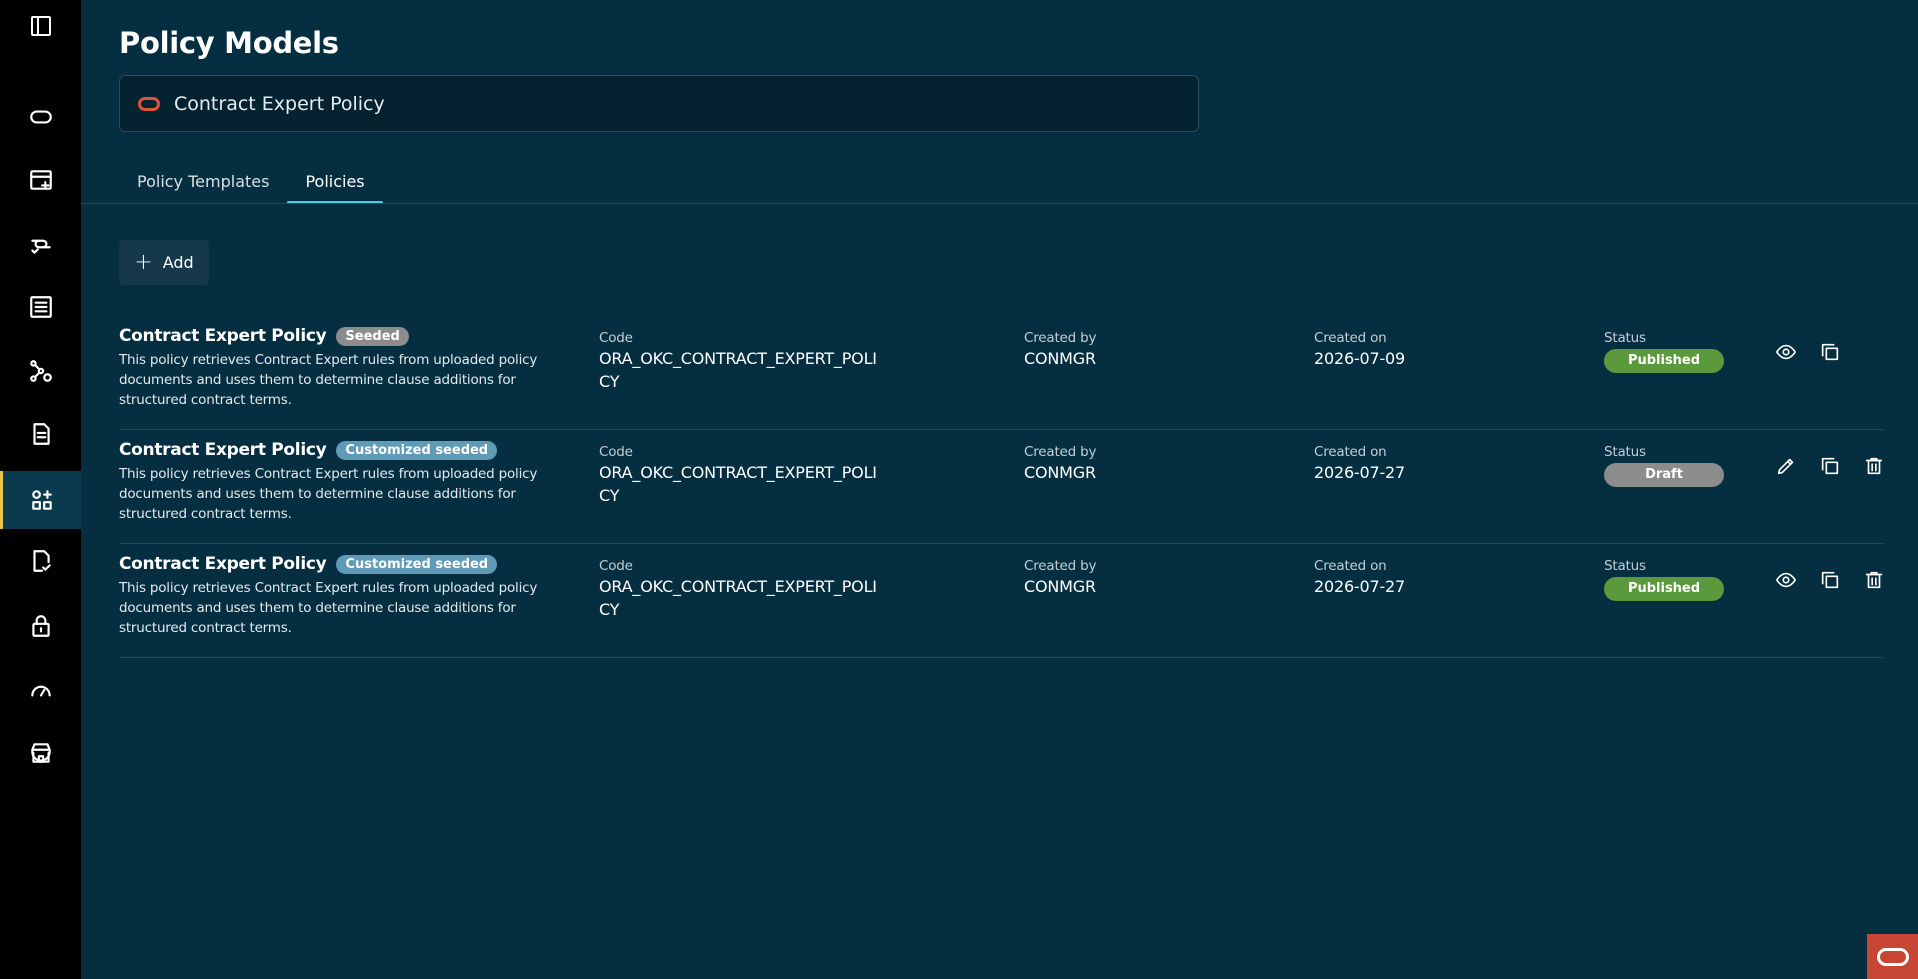 This screenshot has width=1918, height=979. What do you see at coordinates (335, 182) in the screenshot?
I see `tab-policies: Policies` at bounding box center [335, 182].